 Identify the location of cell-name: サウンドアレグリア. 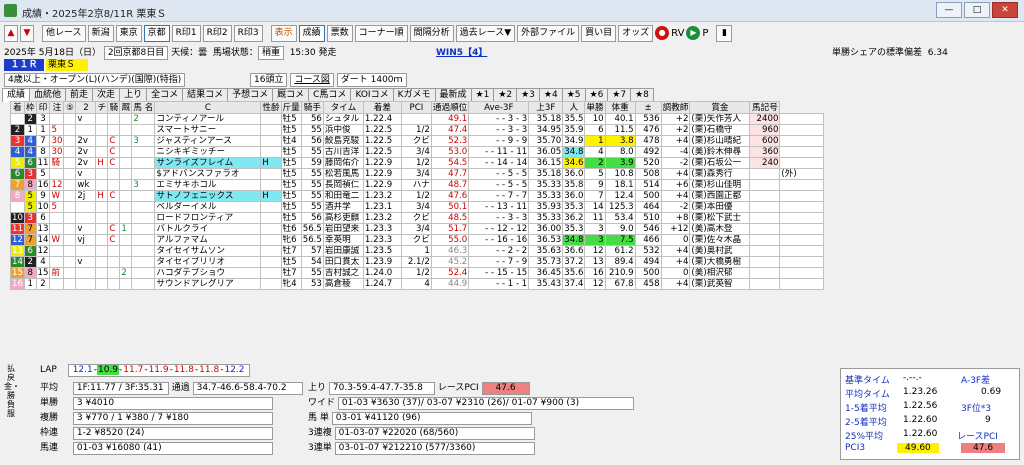
(208, 284).